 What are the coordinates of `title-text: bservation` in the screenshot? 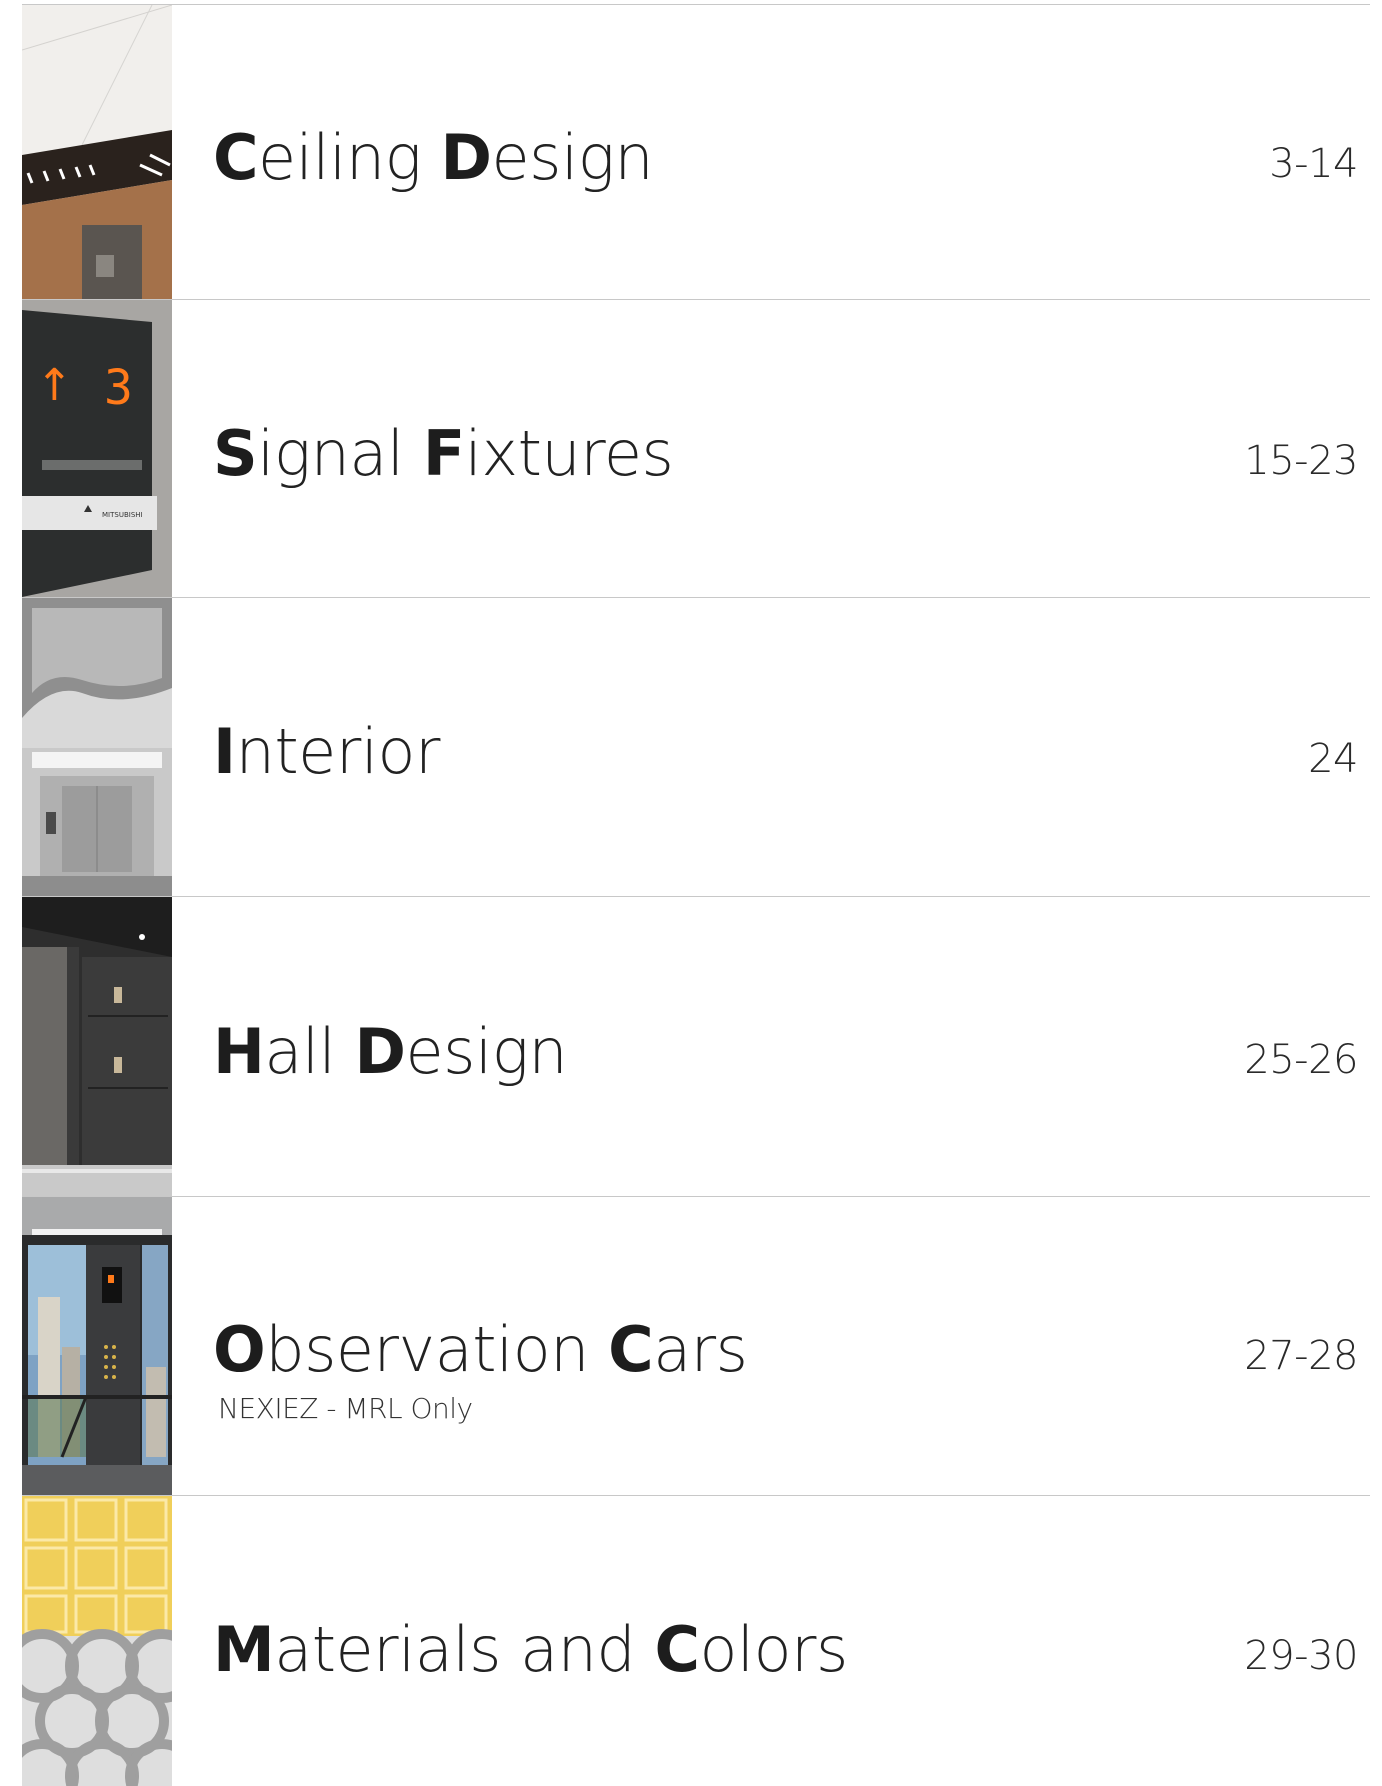 It's located at (437, 1349).